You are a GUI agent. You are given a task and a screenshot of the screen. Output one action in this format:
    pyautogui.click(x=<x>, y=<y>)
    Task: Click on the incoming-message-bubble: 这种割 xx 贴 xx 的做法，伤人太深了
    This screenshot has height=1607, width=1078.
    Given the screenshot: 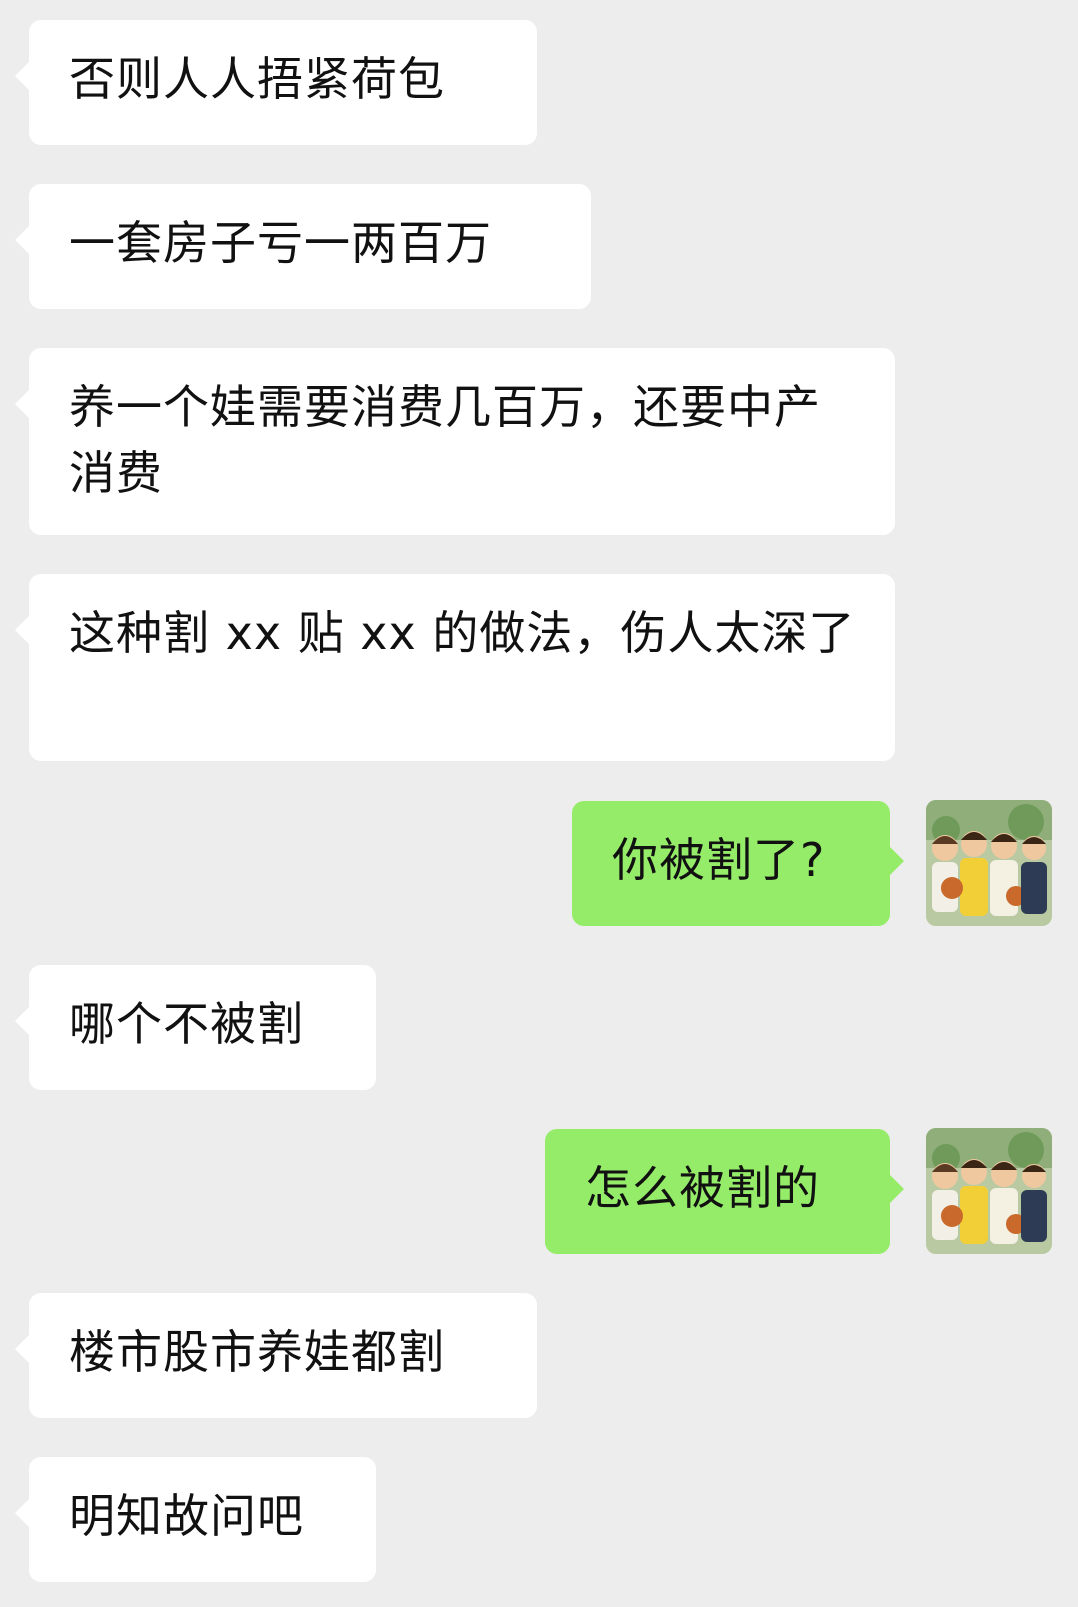 What is the action you would take?
    pyautogui.click(x=455, y=667)
    